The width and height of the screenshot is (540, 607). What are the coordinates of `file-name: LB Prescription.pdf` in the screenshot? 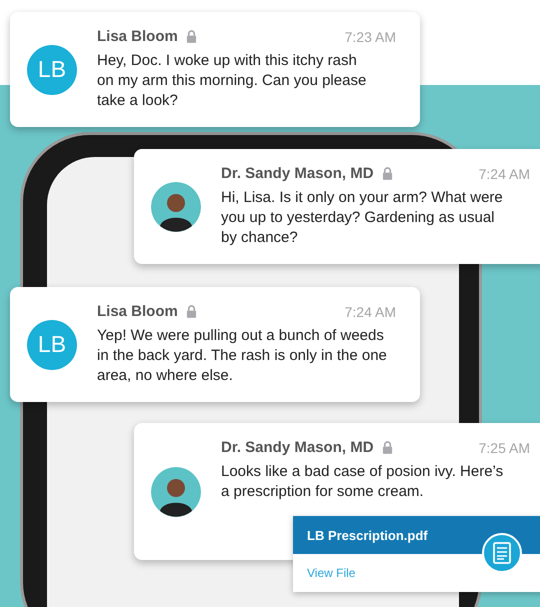 It's located at (367, 535).